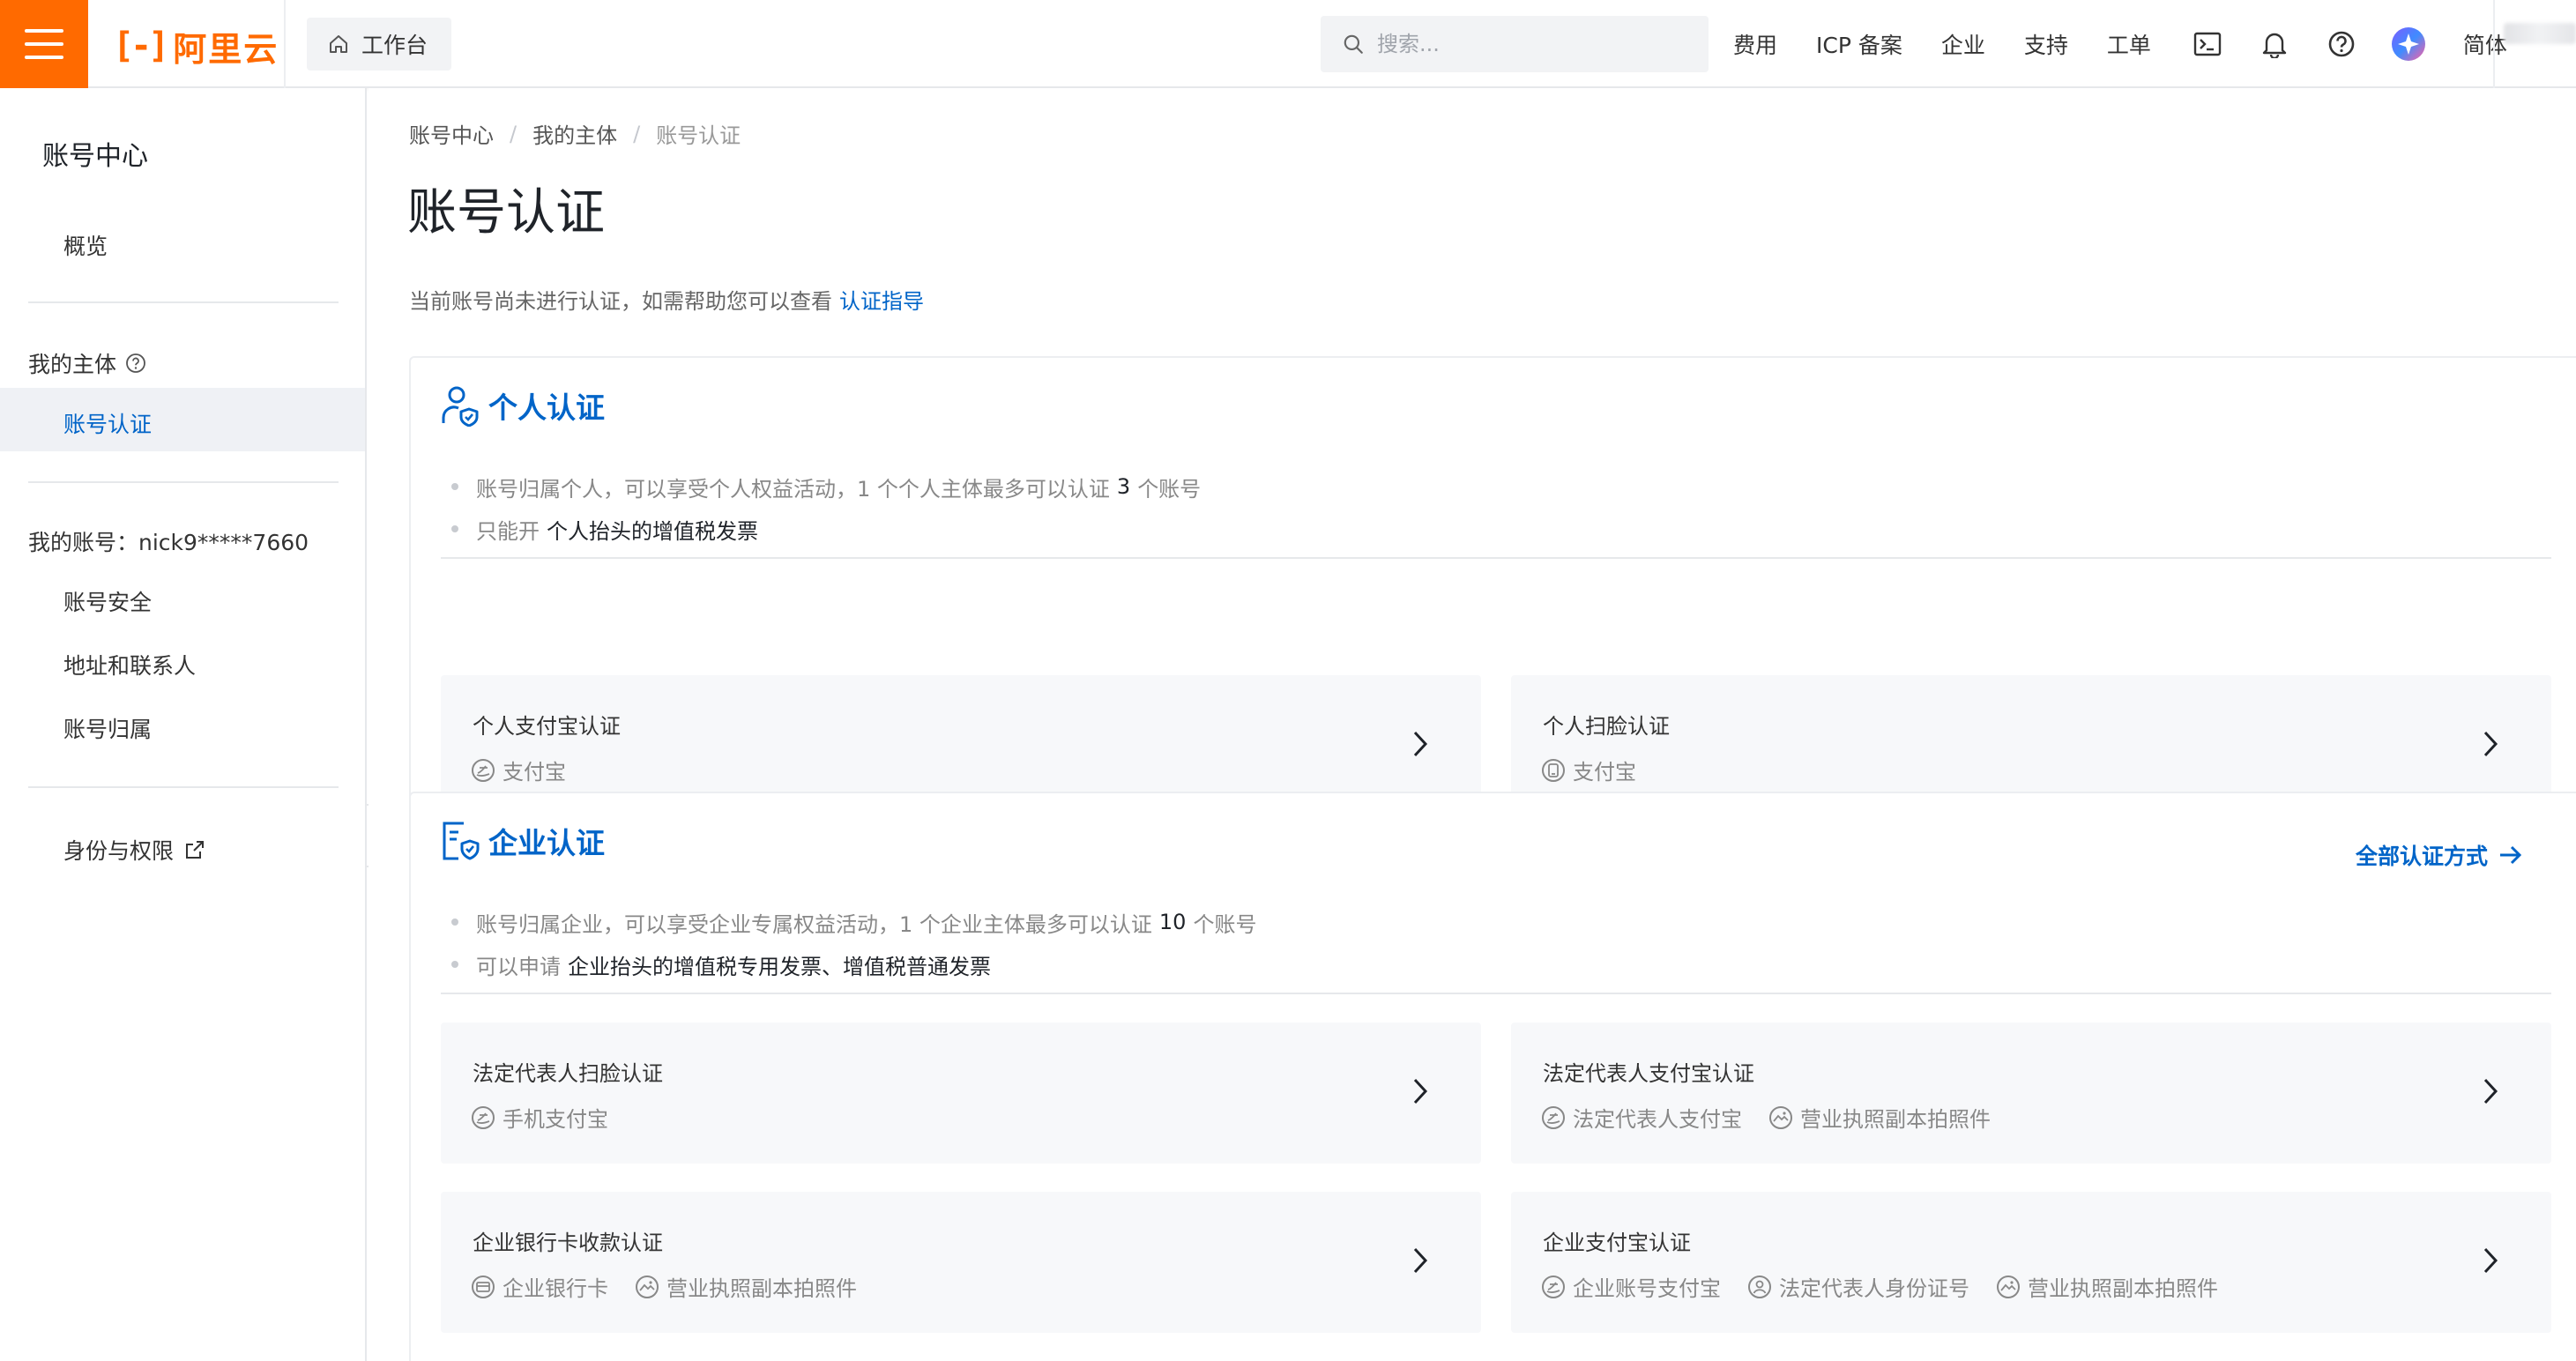  I want to click on option-enterprise-alipay: 企业支付宝认证 企业账号支付宝 法定代表人身份证号 营业执照副本拍照件, so click(2031, 1262).